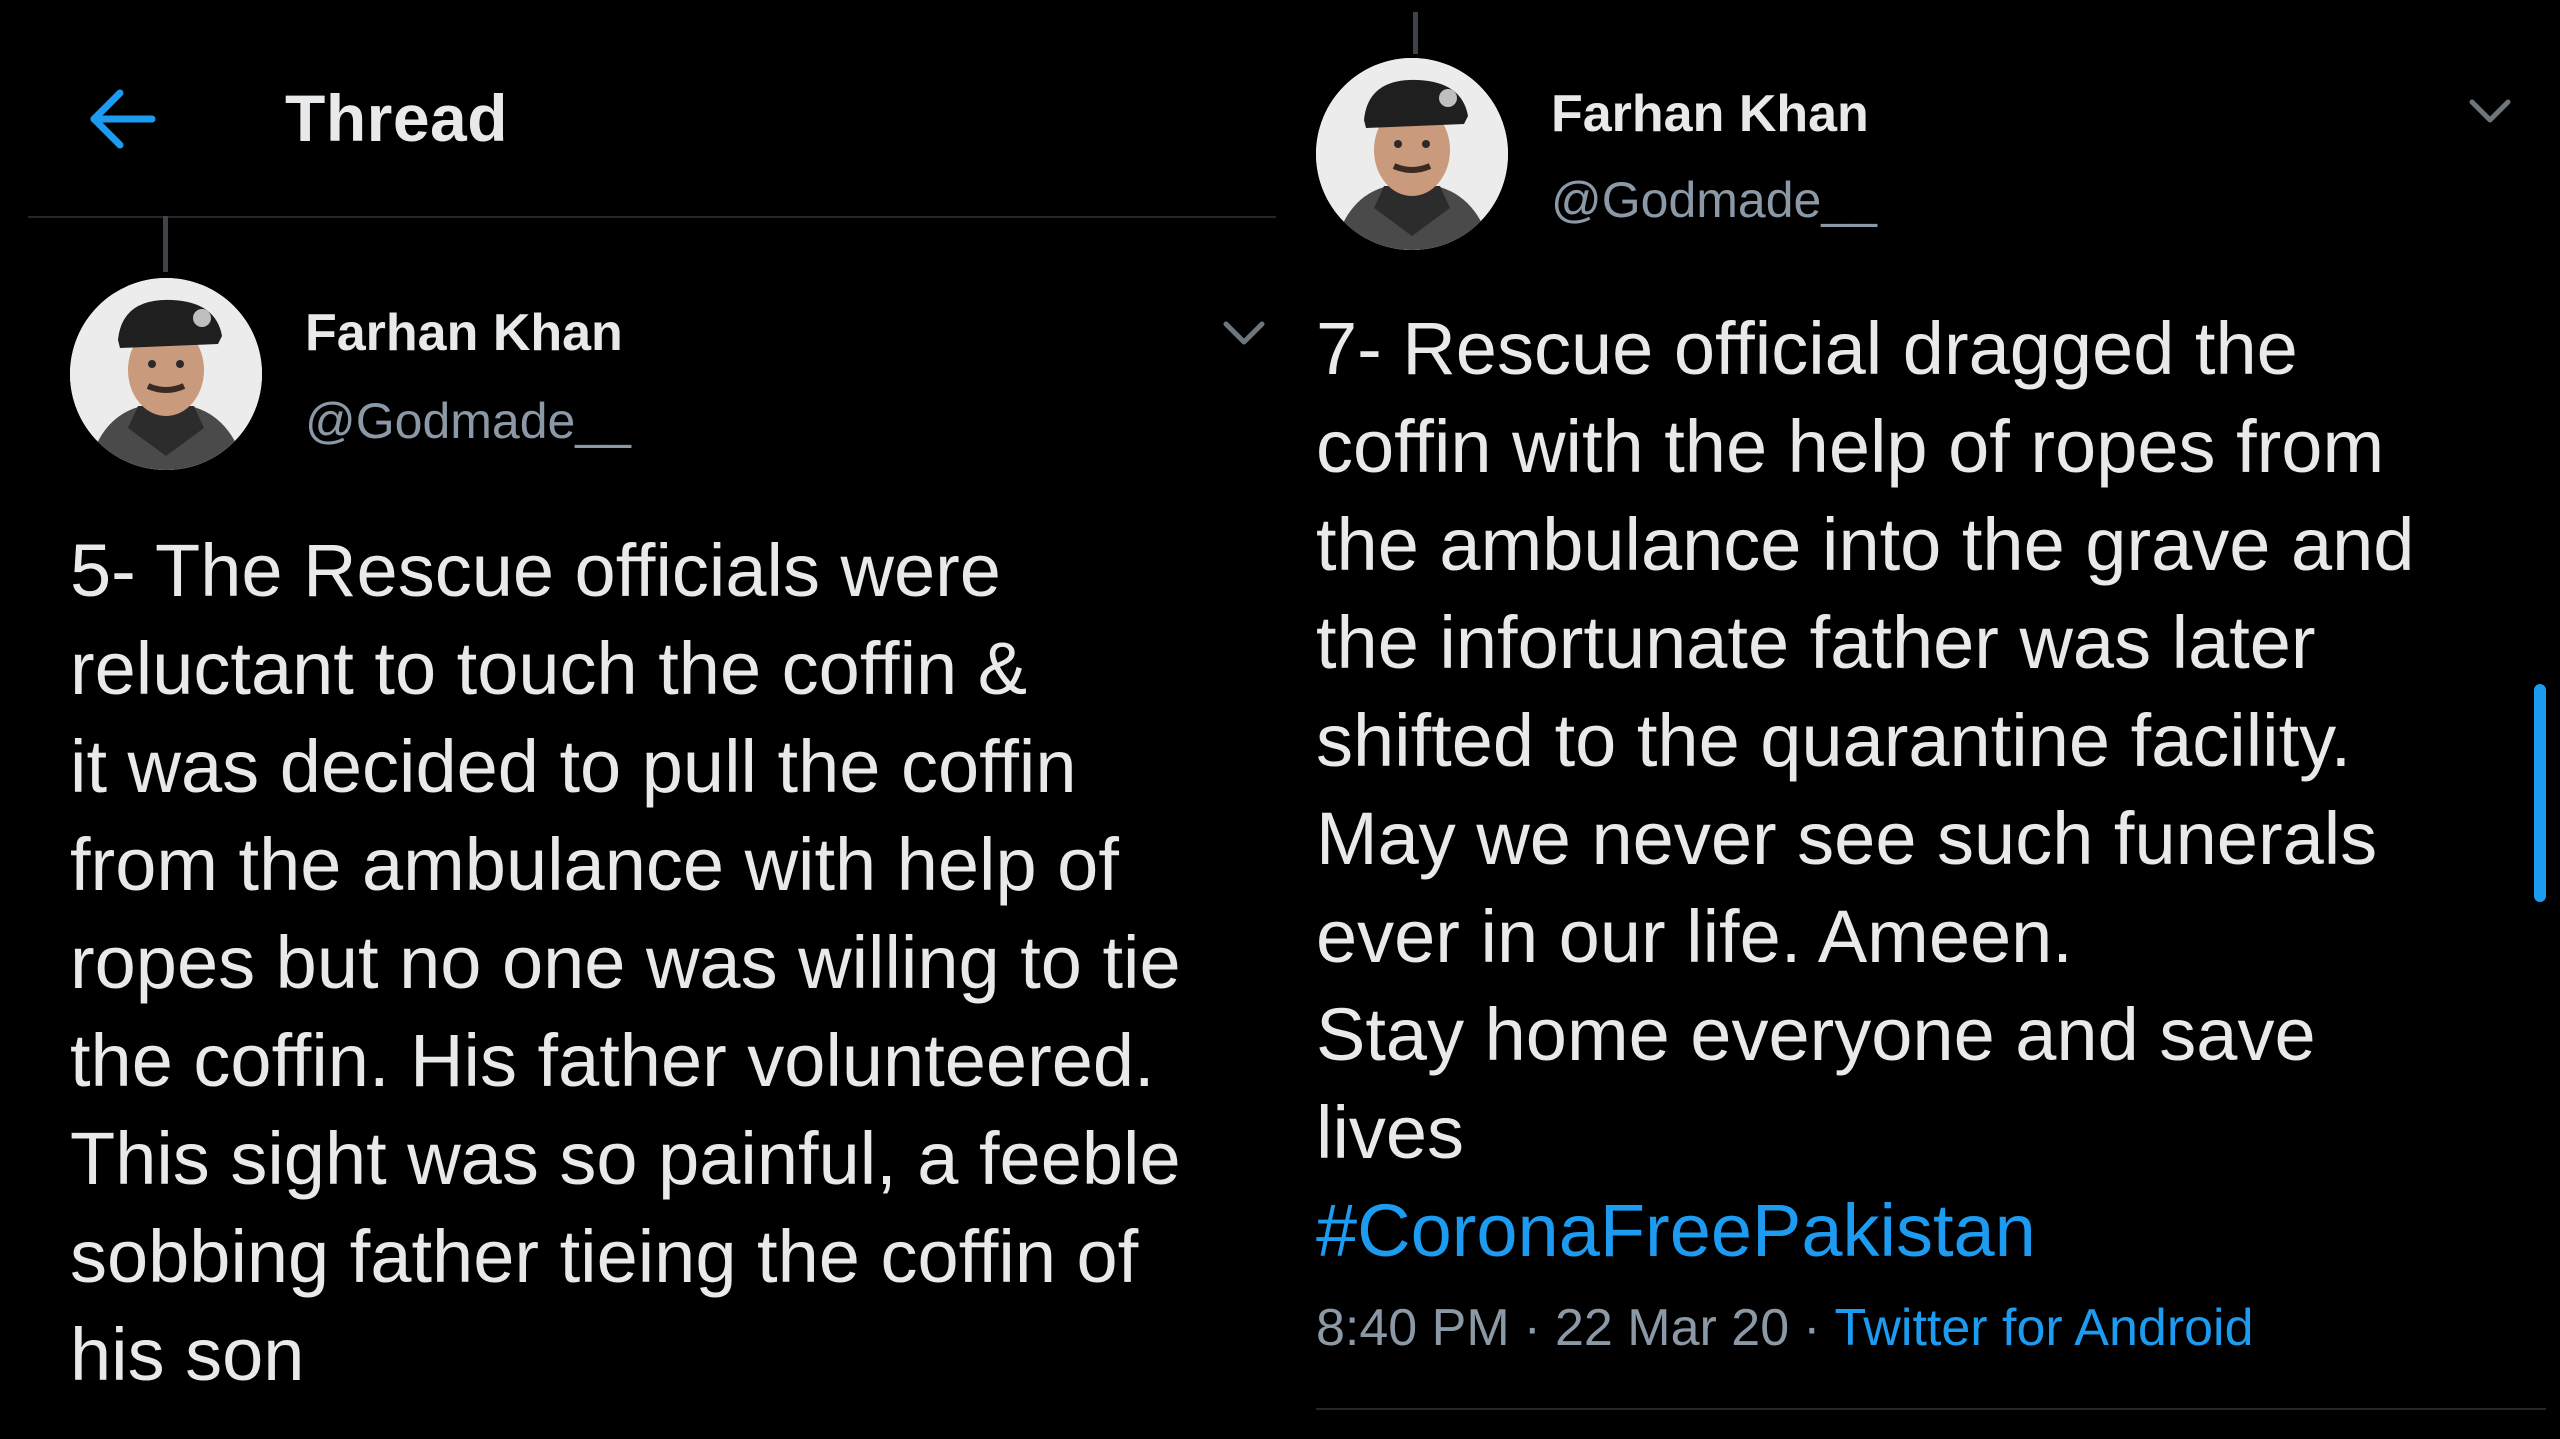 The width and height of the screenshot is (2560, 1439). What do you see at coordinates (1816, 642) in the screenshot?
I see `tweet-text-line: the infortunate father was later` at bounding box center [1816, 642].